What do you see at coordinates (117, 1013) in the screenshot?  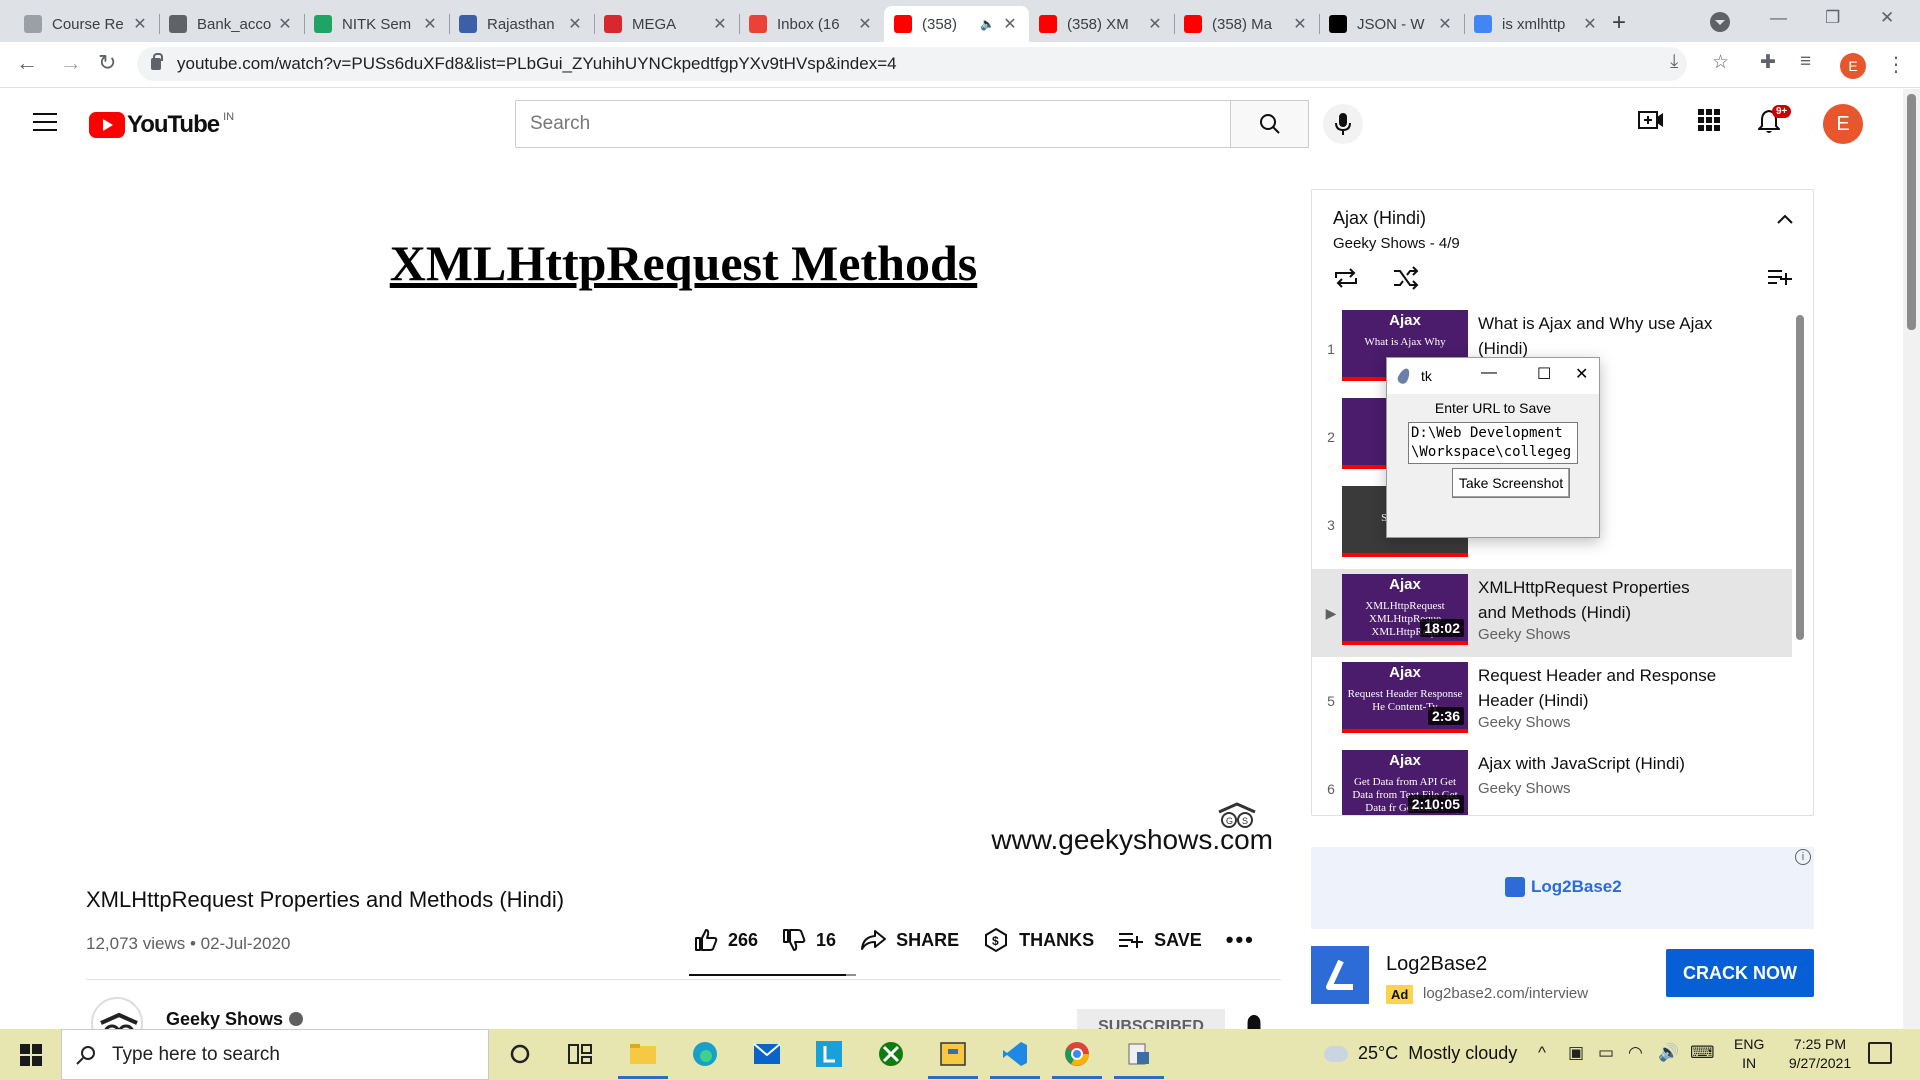 I see `channel-avatar` at bounding box center [117, 1013].